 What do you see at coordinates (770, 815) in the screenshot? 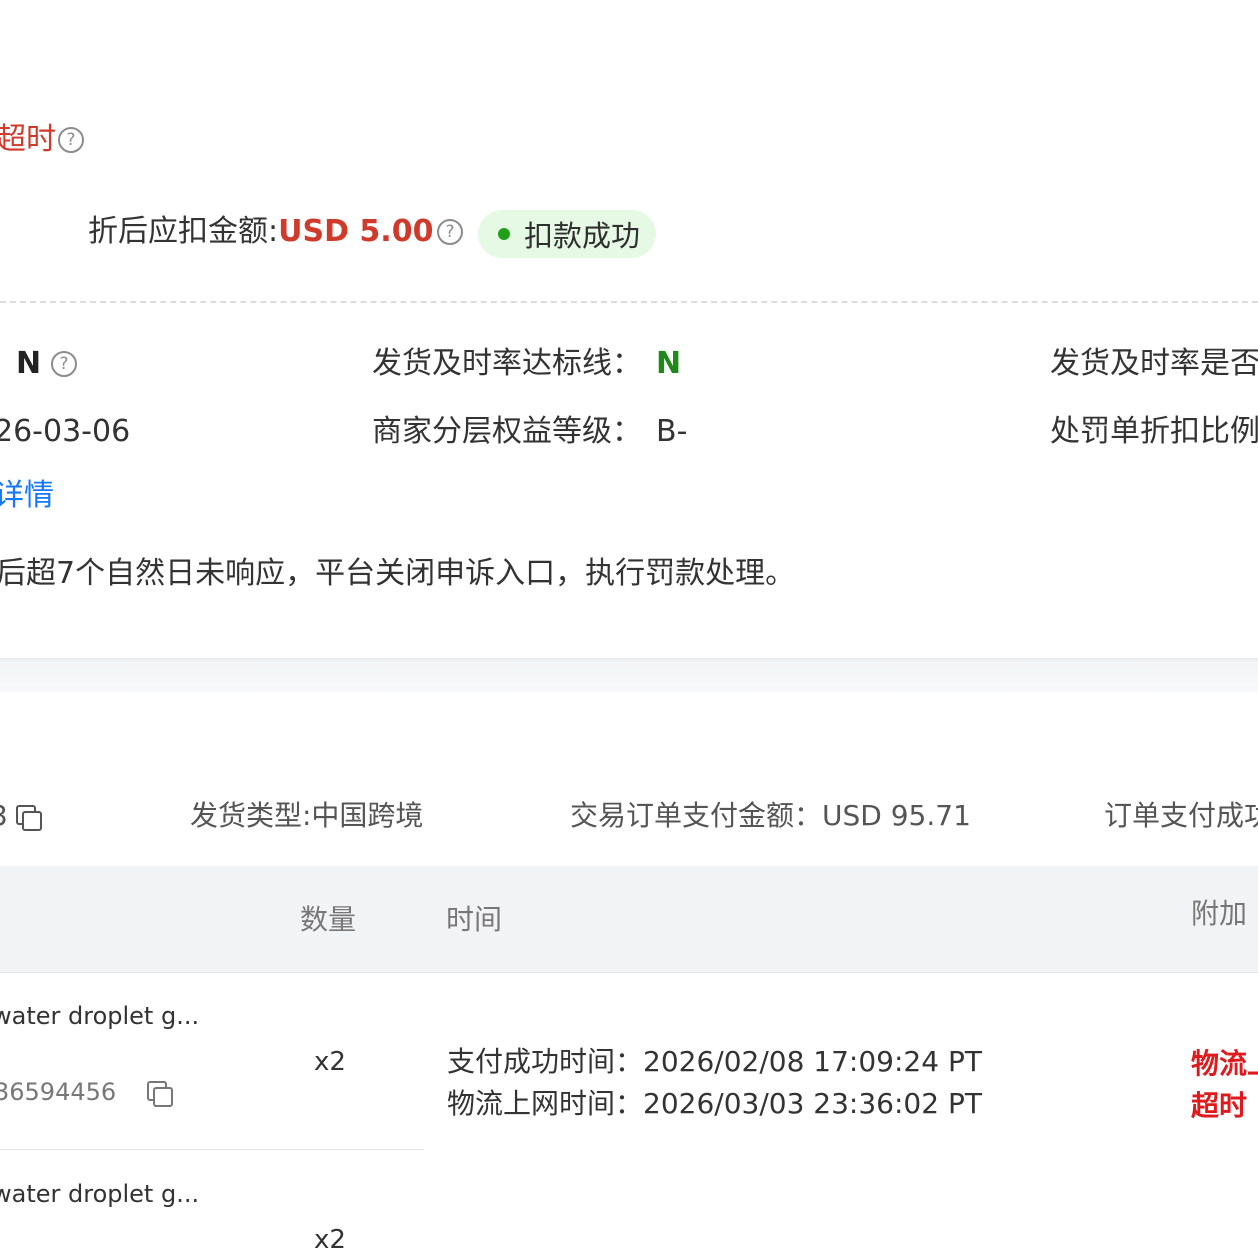
I see `order-pay-amount: 交易订单支付金额：USD 95.71` at bounding box center [770, 815].